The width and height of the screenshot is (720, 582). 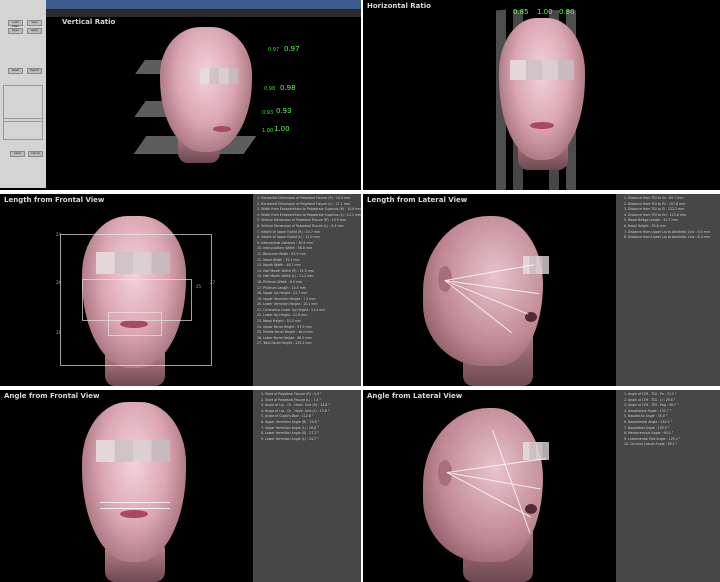 What do you see at coordinates (284, 343) in the screenshot?
I see `list-item: 27. Total Facial Height : 135.4 mm` at bounding box center [284, 343].